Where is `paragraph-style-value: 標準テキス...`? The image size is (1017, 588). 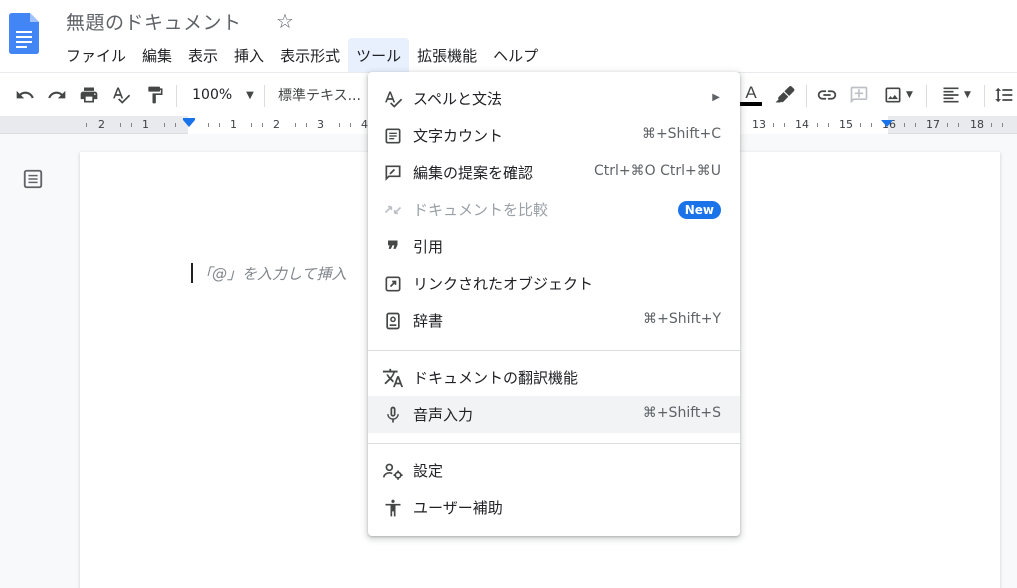
paragraph-style-value: 標準テキス... is located at coordinates (319, 96).